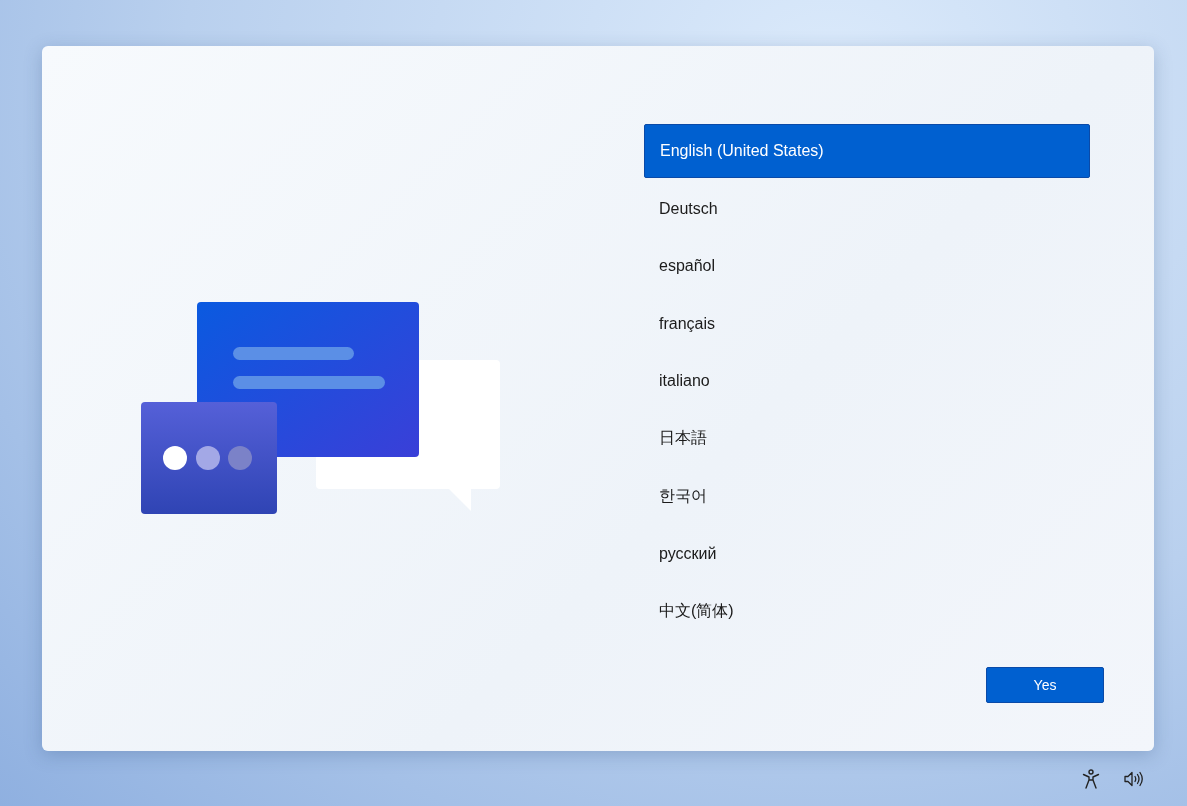 The width and height of the screenshot is (1187, 806). Describe the element at coordinates (1091, 779) in the screenshot. I see `accessibility-icon` at that location.